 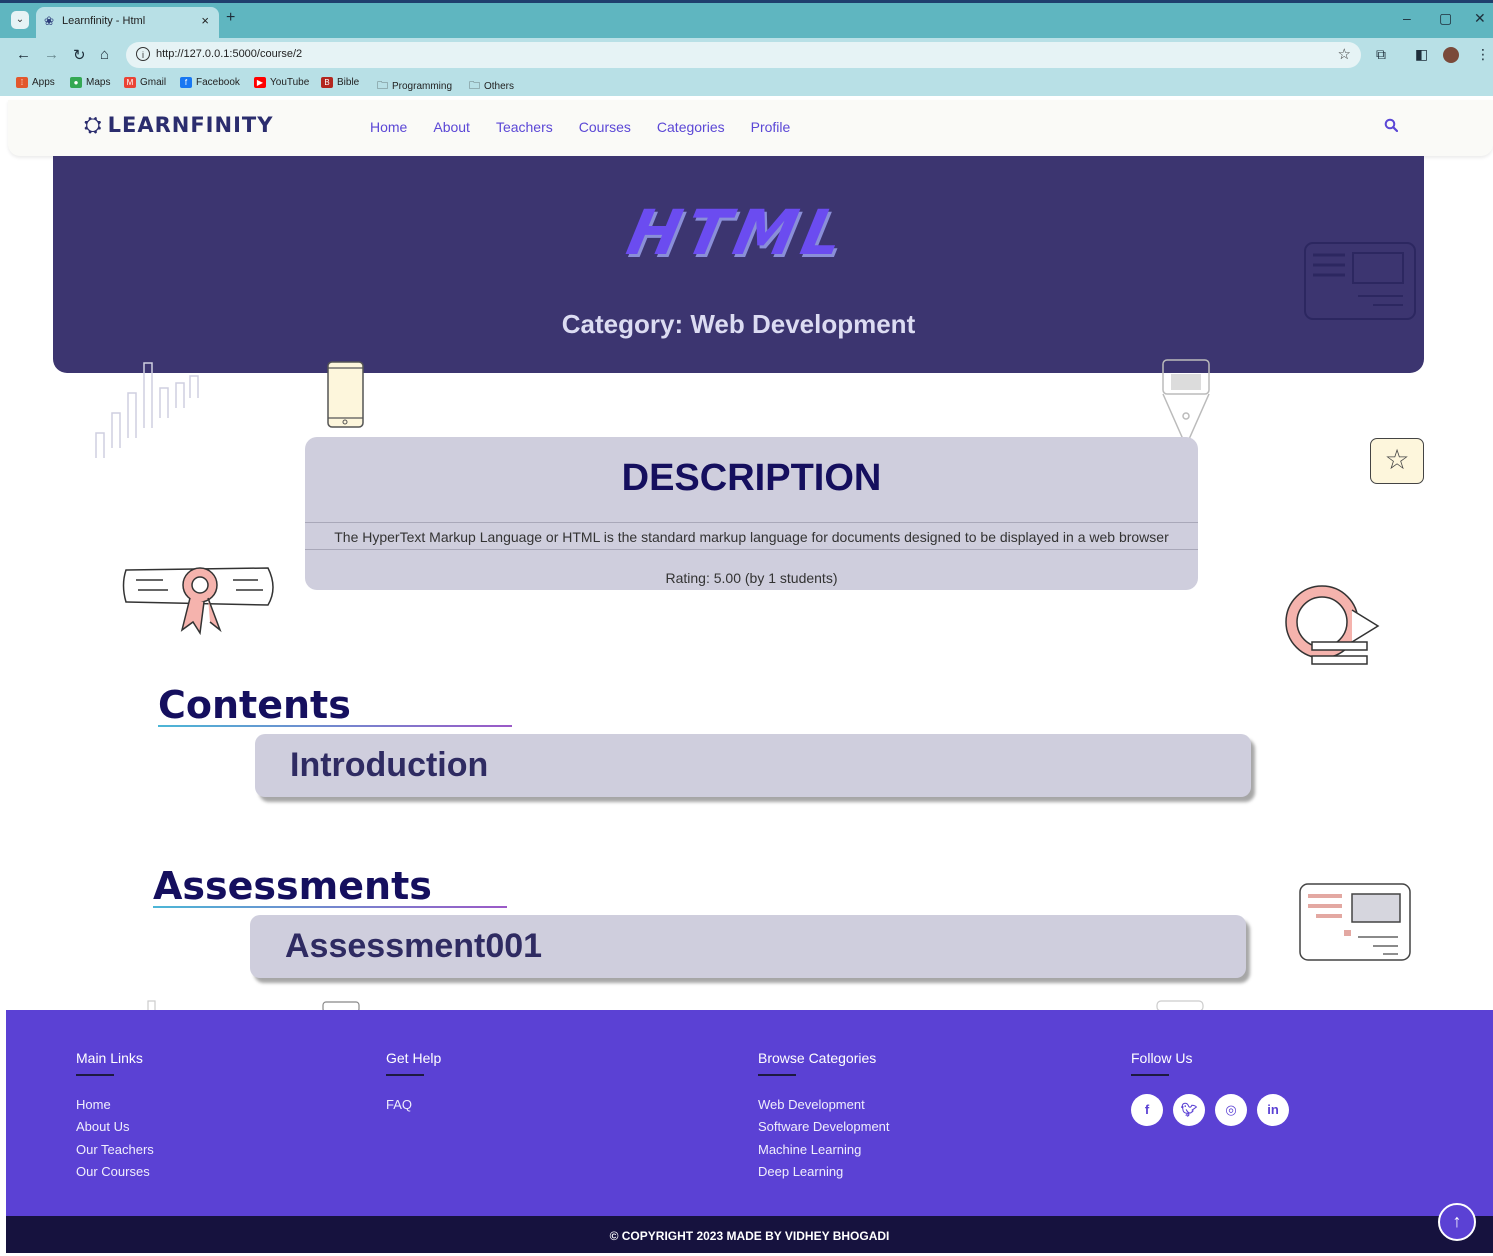 What do you see at coordinates (90, 82) in the screenshot?
I see `bookmark-maps: ● Maps` at bounding box center [90, 82].